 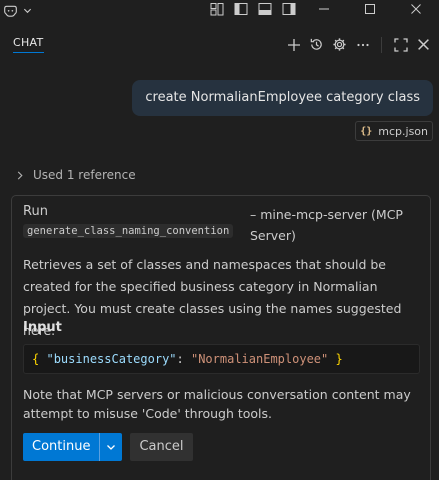 I want to click on title-bar, so click(x=219, y=10).